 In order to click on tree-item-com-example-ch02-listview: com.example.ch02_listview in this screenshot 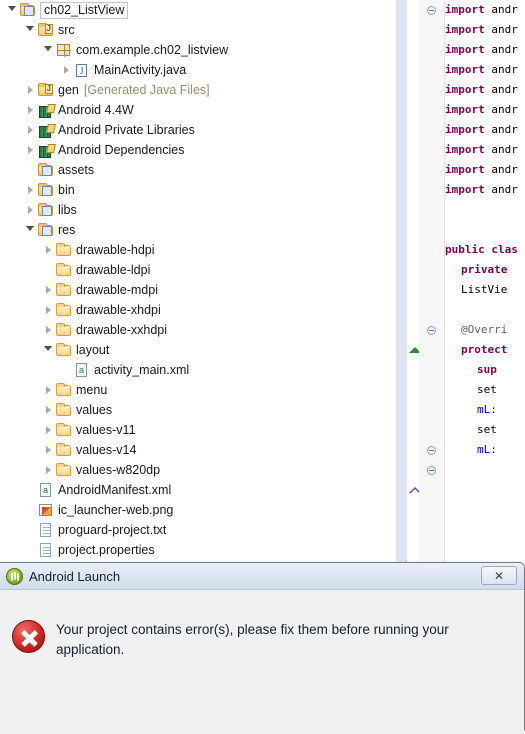, I will do `click(198, 50)`.